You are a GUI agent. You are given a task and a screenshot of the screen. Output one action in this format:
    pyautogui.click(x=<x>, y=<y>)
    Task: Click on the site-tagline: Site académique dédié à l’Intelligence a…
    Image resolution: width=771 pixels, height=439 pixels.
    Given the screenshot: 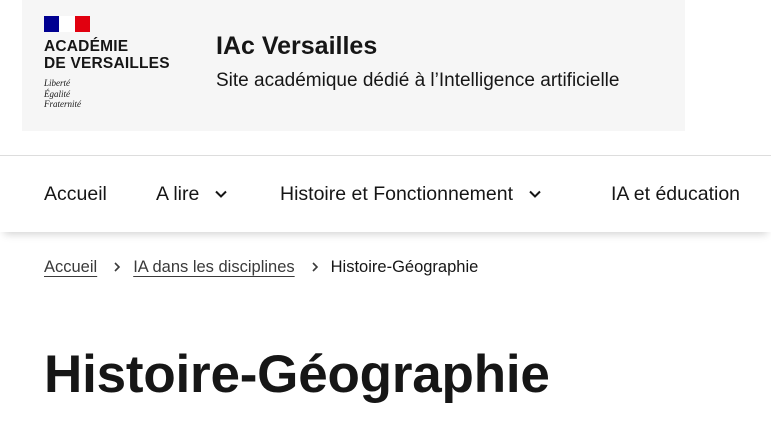 What is the action you would take?
    pyautogui.click(x=418, y=80)
    